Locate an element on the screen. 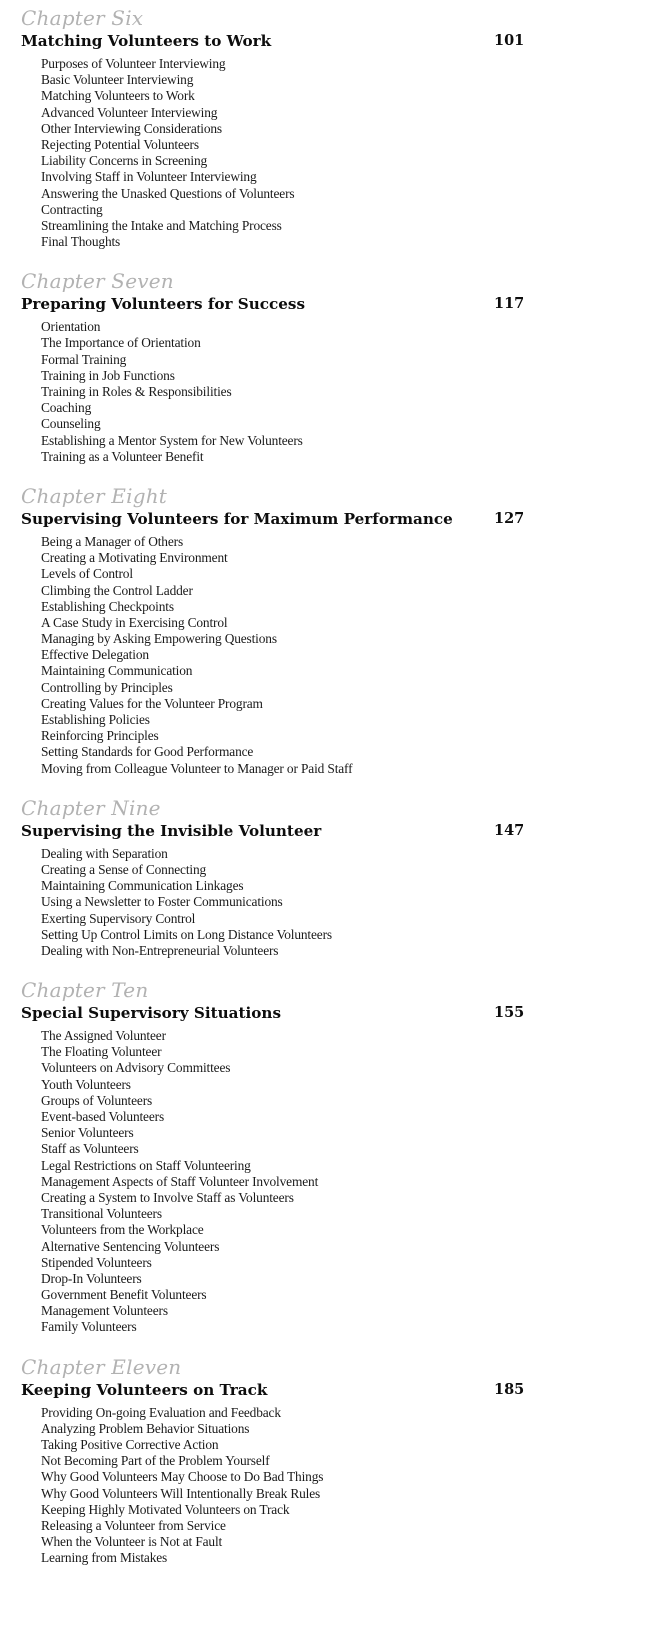  section-item: Youth Volunteers is located at coordinates (86, 1084).